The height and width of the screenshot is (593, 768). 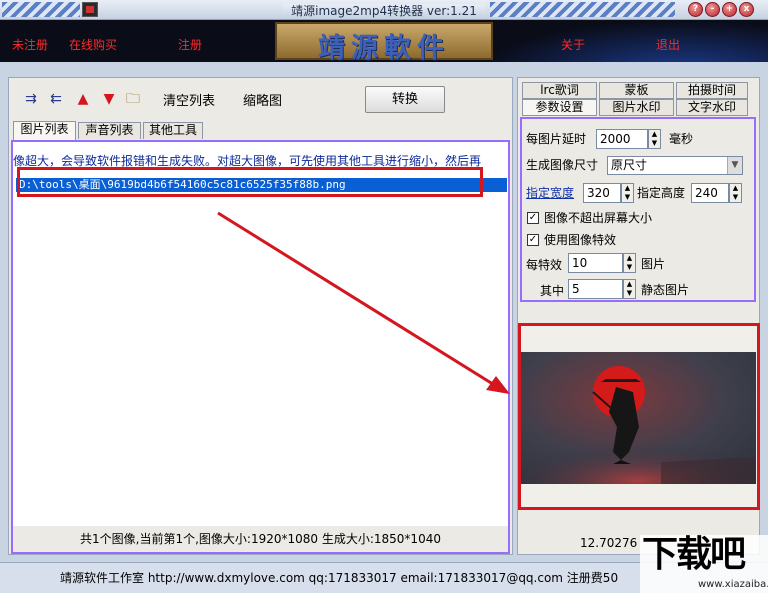 I want to click on warning-text: 像超大，会导致软件报错和生成失败。对超大图像，可先使用其他工具进行缩小，然后再, so click(x=247, y=161).